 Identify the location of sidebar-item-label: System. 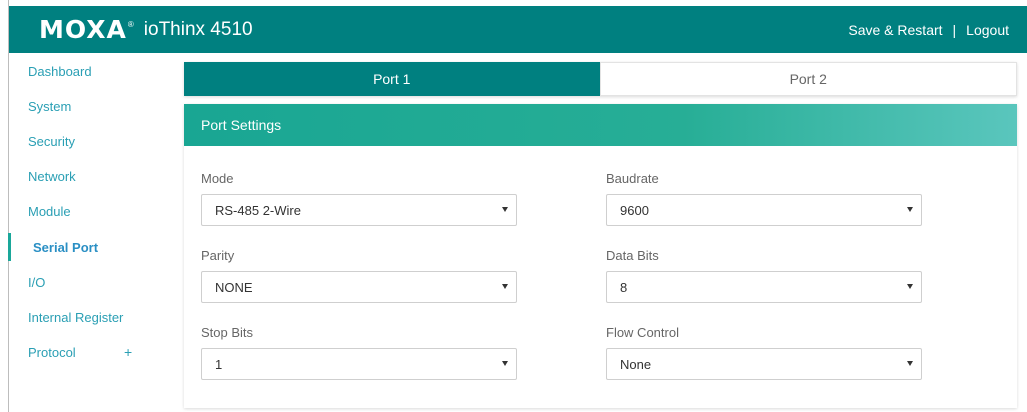
(50, 106).